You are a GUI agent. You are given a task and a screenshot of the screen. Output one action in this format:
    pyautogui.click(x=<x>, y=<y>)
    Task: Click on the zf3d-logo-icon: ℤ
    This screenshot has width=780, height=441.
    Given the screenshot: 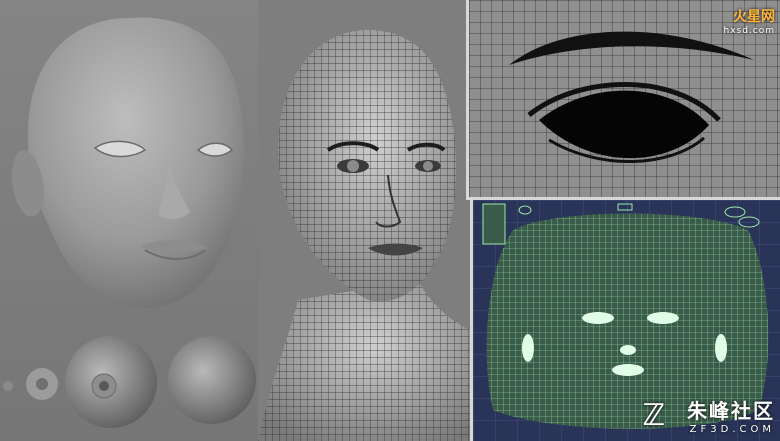 What is the action you would take?
    pyautogui.click(x=653, y=415)
    